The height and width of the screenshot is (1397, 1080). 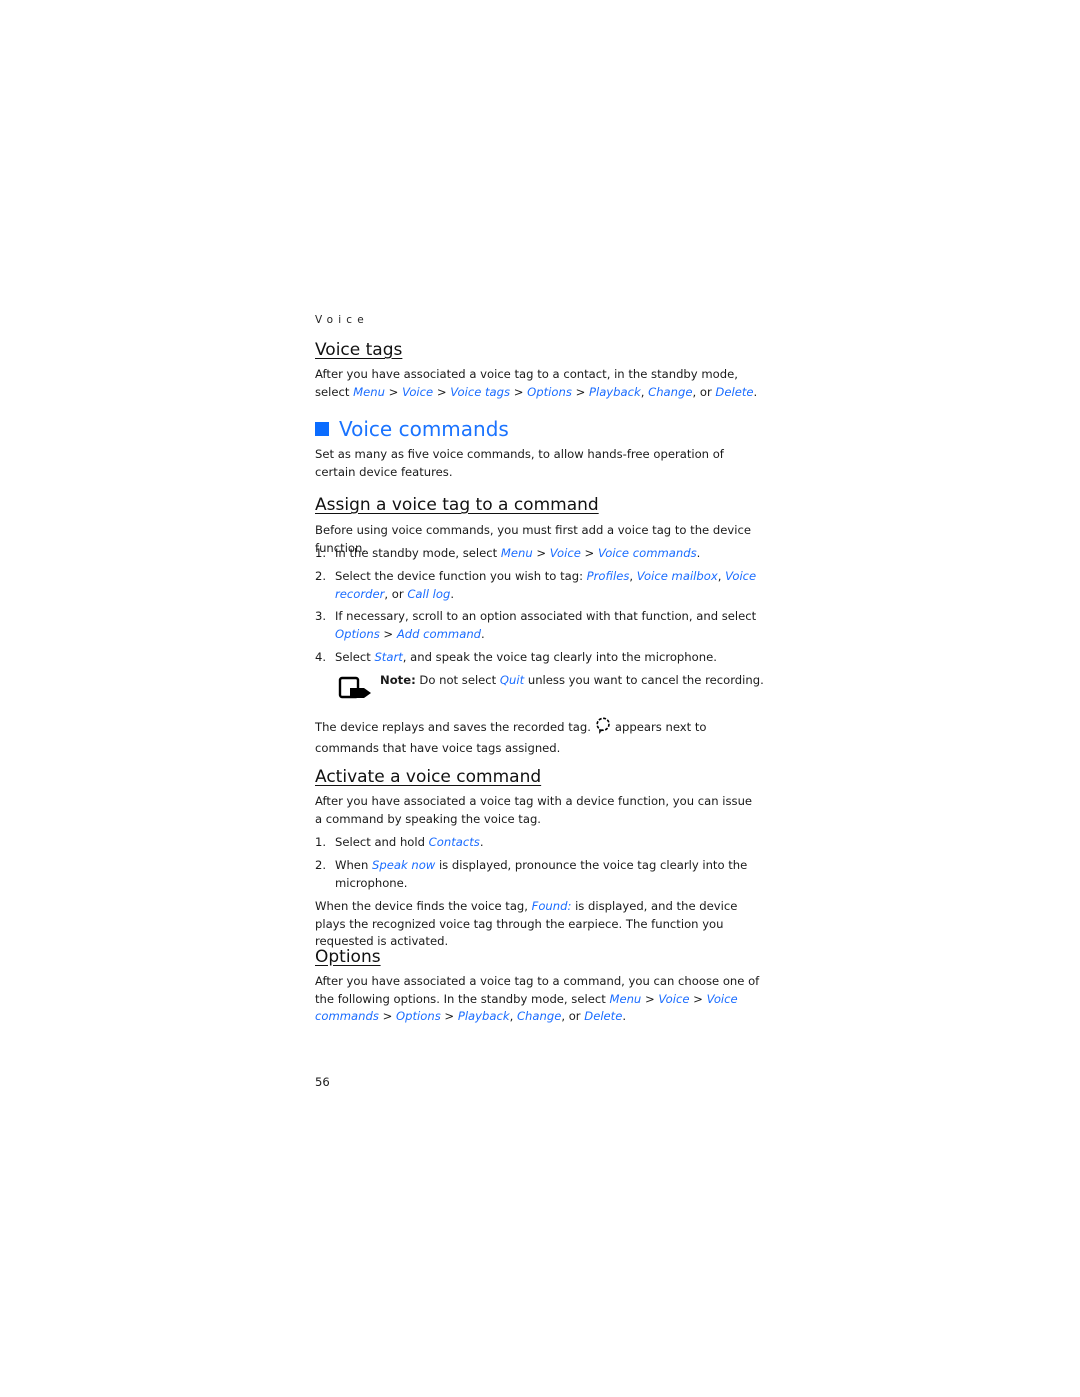 What do you see at coordinates (355, 690) in the screenshot?
I see `note-hand-icon` at bounding box center [355, 690].